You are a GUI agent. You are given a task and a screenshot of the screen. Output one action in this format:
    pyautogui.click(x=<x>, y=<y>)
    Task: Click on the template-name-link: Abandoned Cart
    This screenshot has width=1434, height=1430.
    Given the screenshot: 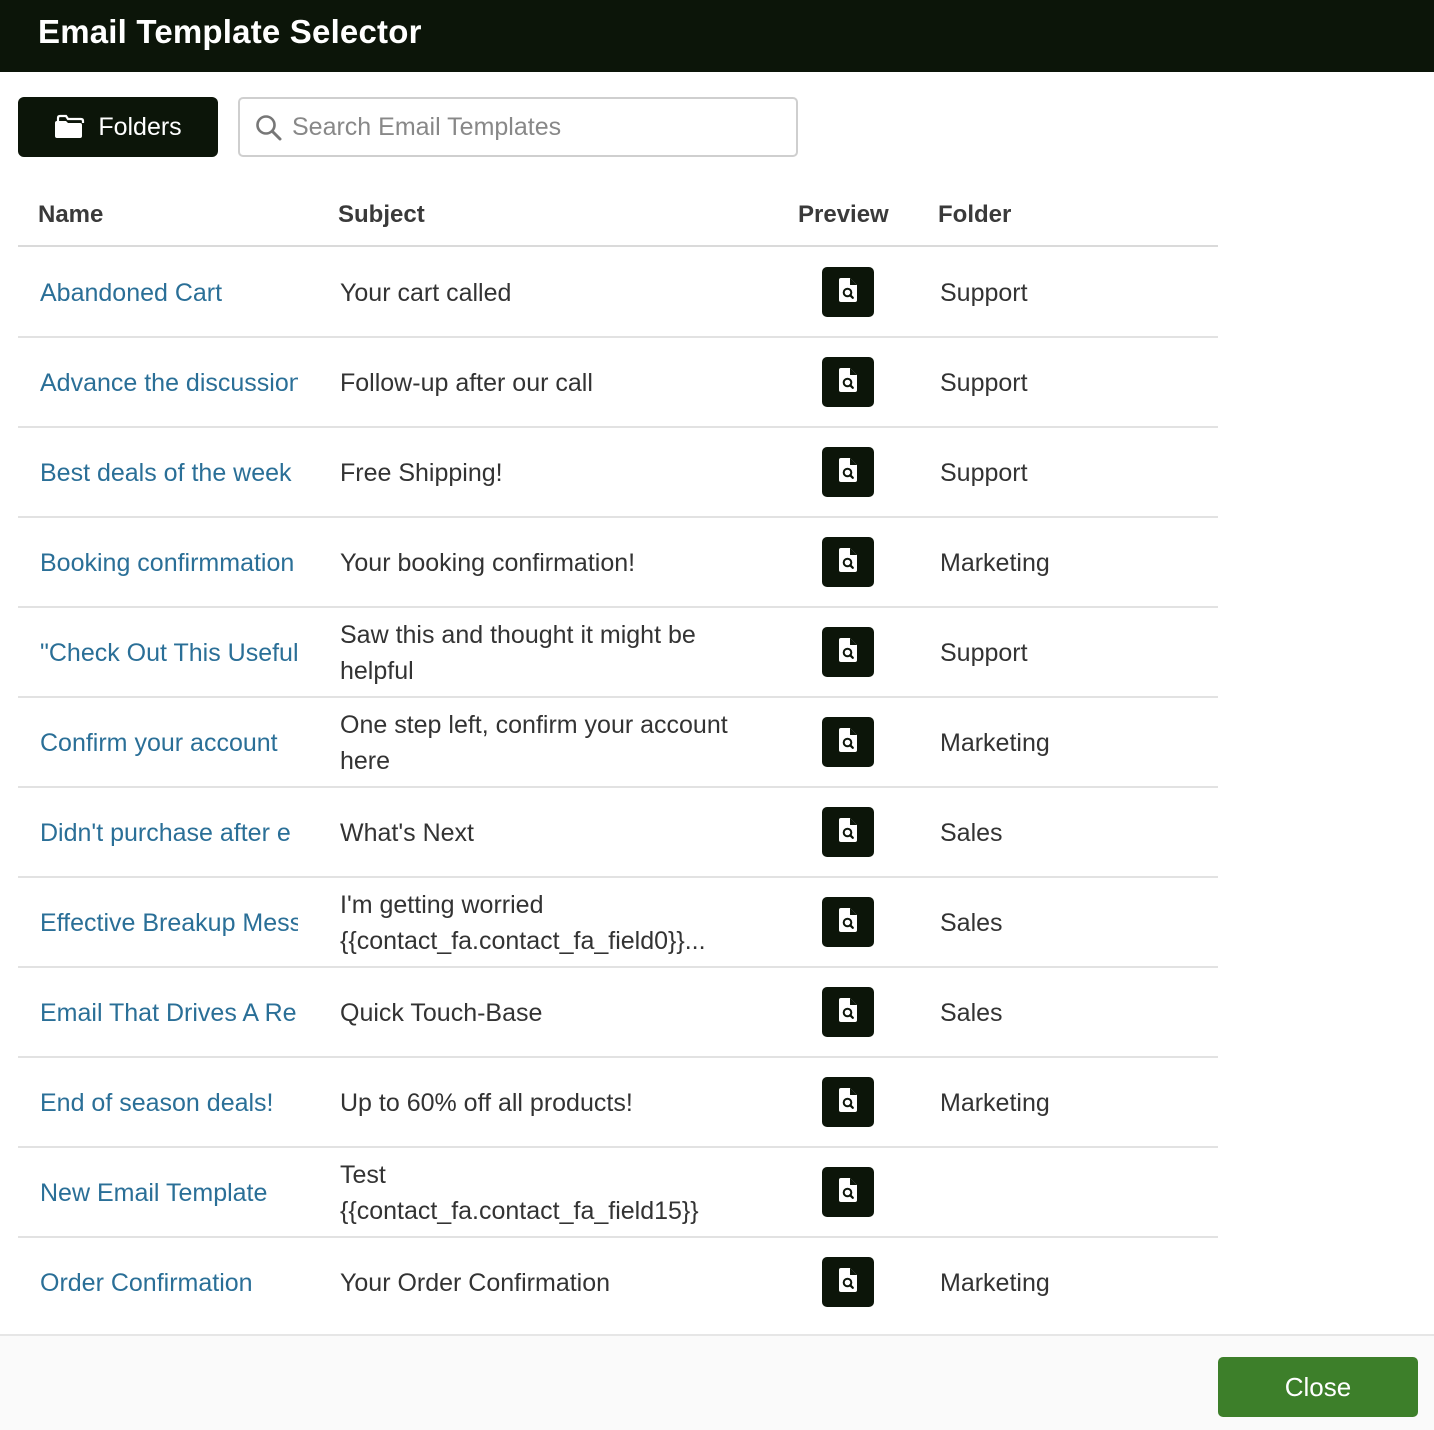 What is the action you would take?
    pyautogui.click(x=169, y=293)
    